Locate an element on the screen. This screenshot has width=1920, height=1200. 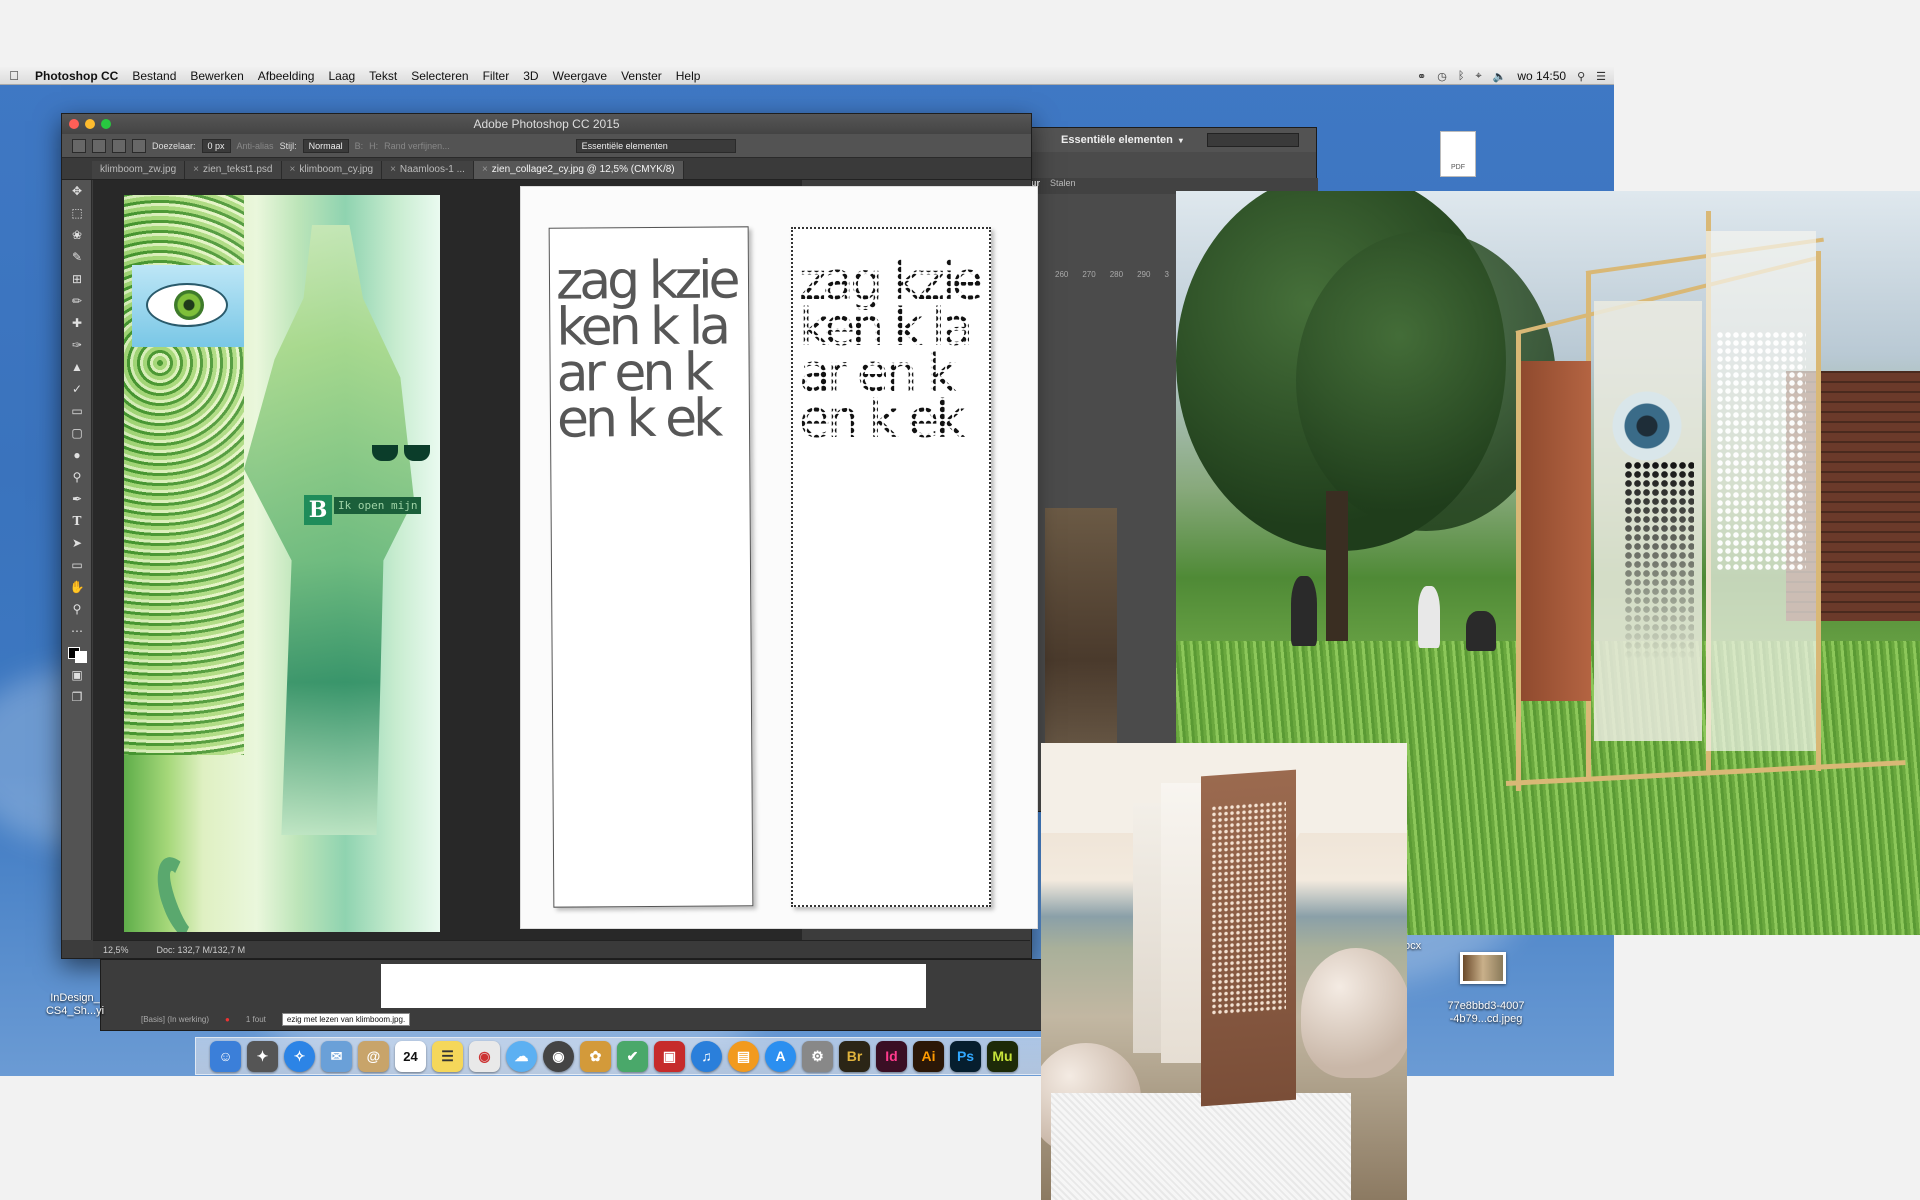
doc-tab: klimboom_zw.jpg is located at coordinates (139, 170).